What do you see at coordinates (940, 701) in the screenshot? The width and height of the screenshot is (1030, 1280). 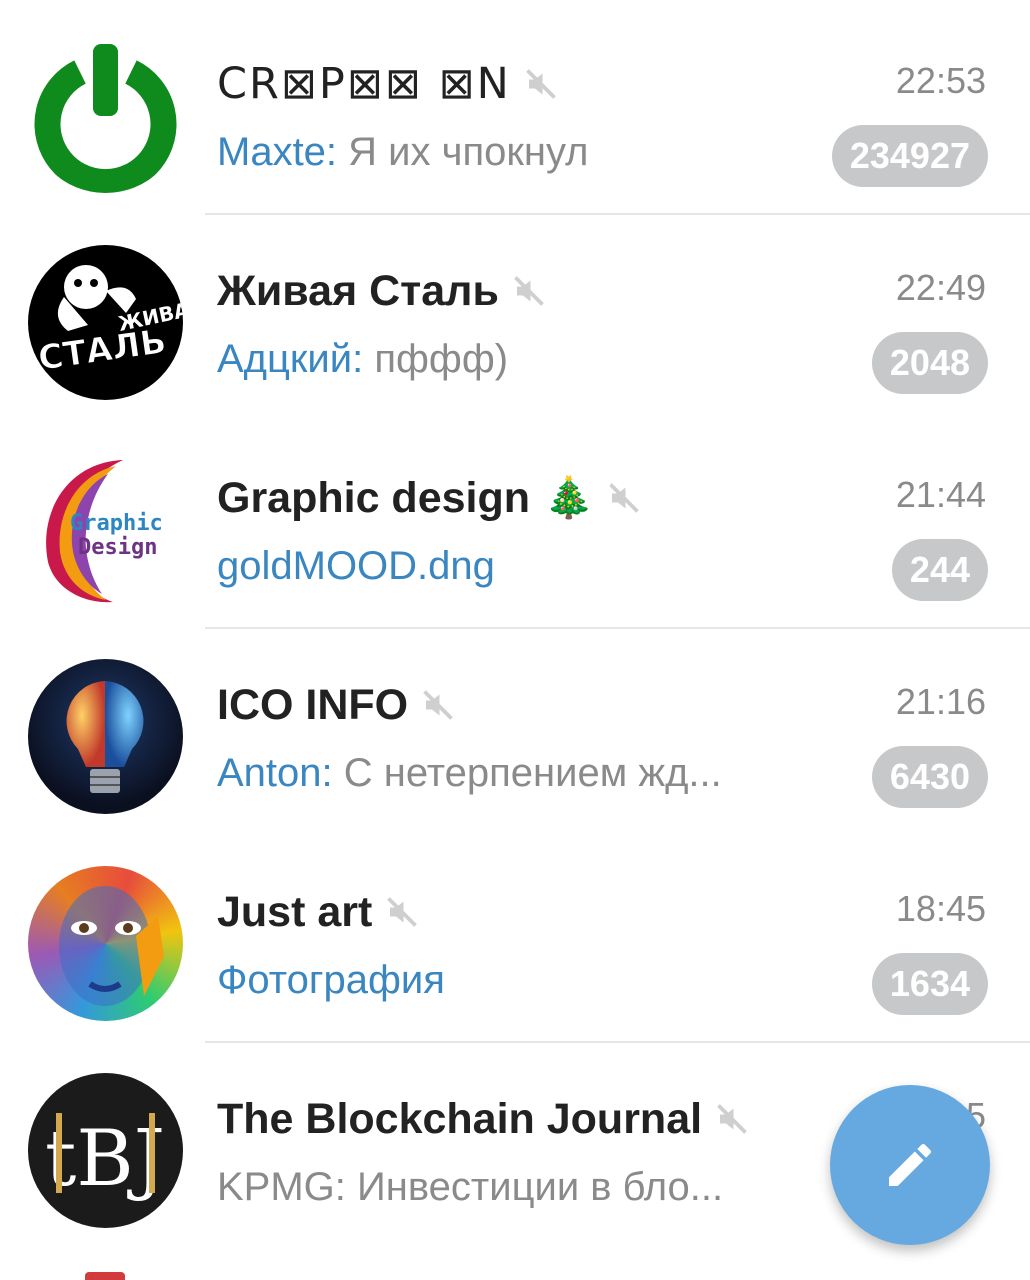 I see `chat-time: 21:16` at bounding box center [940, 701].